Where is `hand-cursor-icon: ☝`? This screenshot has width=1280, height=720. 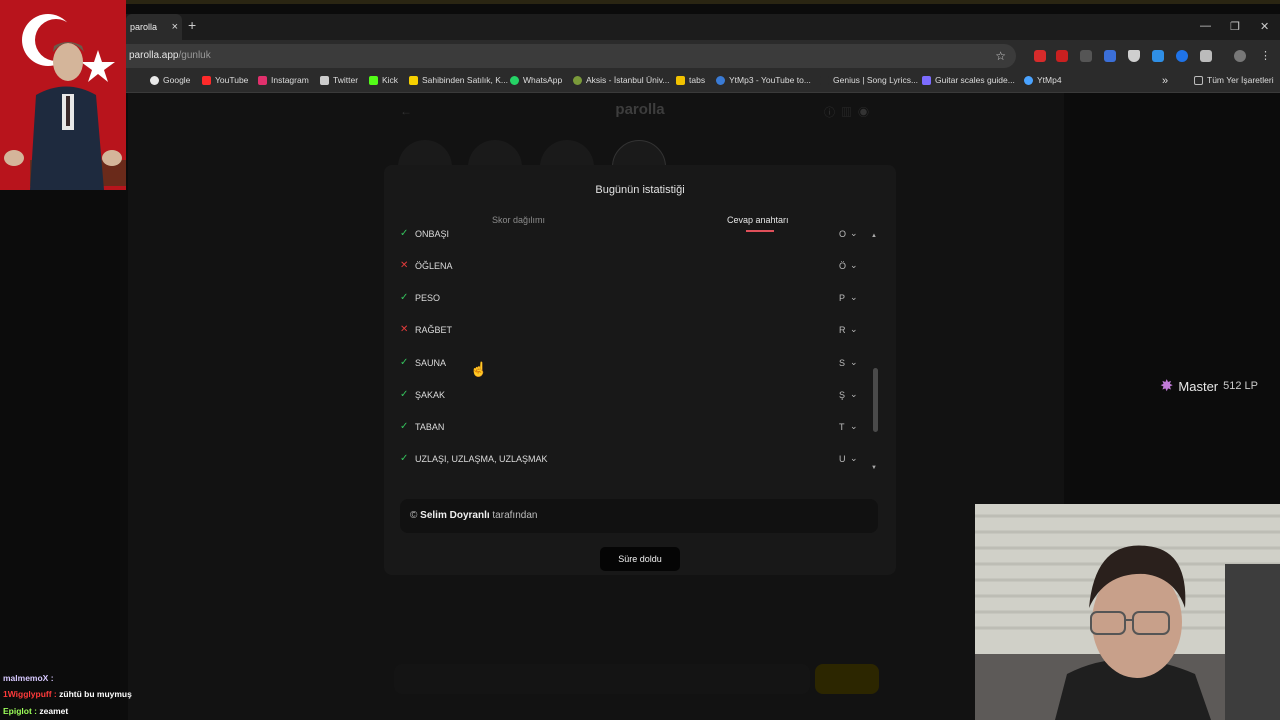 hand-cursor-icon: ☝ is located at coordinates (479, 369).